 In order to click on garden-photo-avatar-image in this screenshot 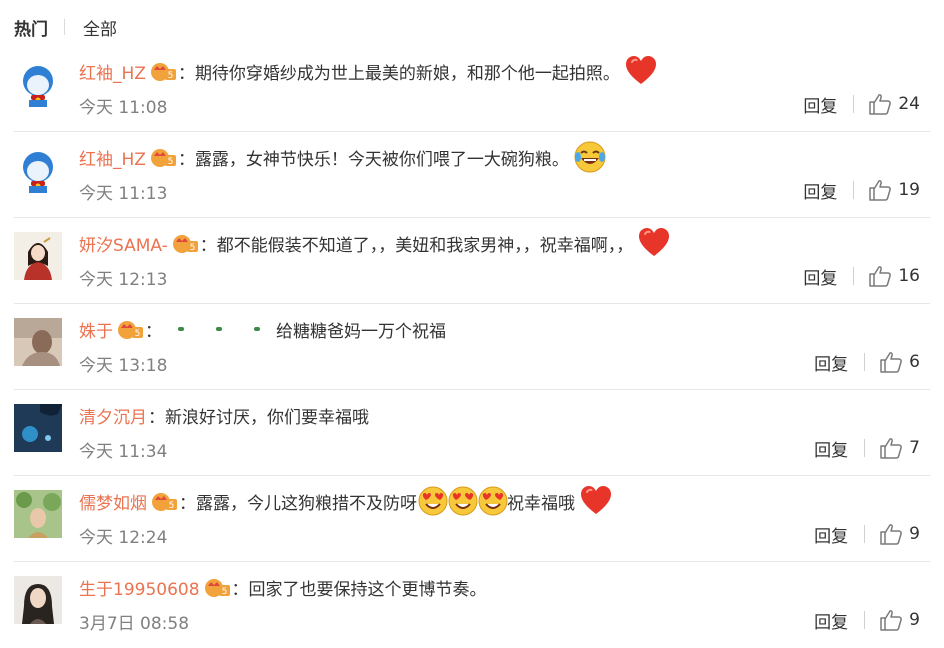, I will do `click(38, 514)`.